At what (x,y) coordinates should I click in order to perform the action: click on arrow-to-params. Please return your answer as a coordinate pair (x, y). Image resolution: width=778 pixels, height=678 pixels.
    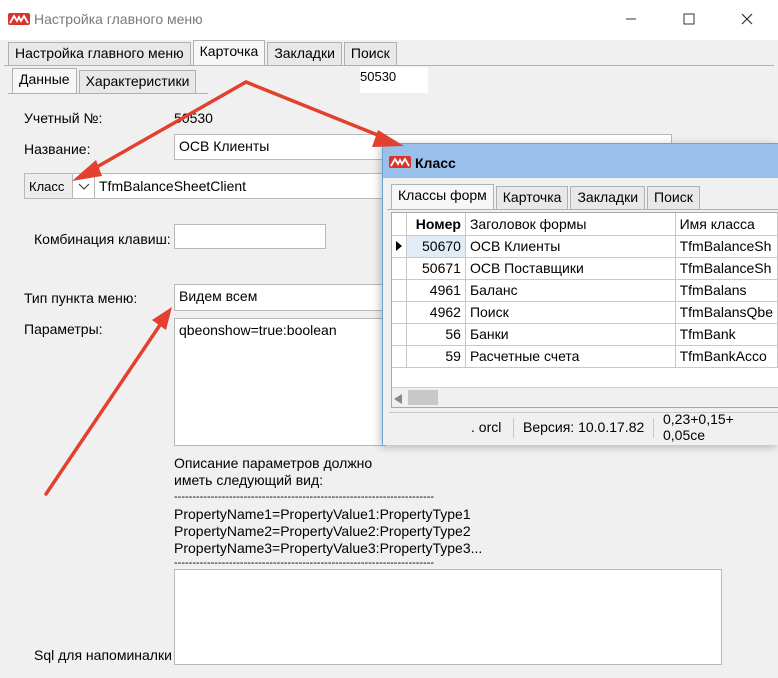
    Looking at the image, I should click on (108, 401).